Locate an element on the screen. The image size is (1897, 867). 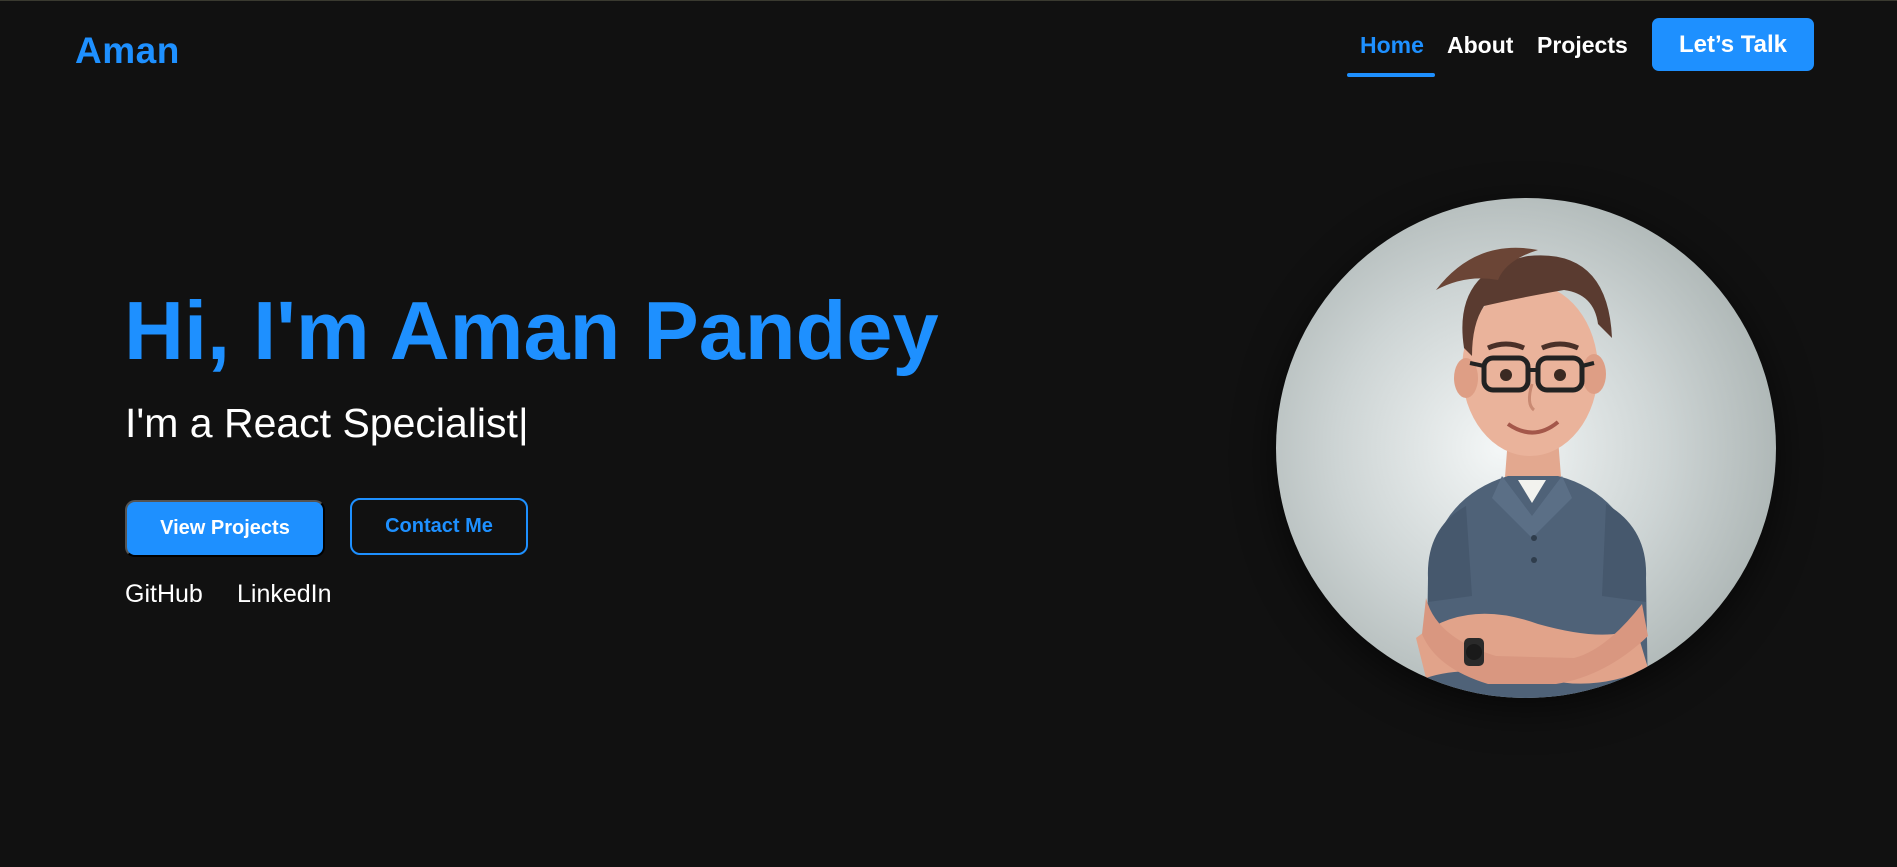
top-border is located at coordinates (948, 0).